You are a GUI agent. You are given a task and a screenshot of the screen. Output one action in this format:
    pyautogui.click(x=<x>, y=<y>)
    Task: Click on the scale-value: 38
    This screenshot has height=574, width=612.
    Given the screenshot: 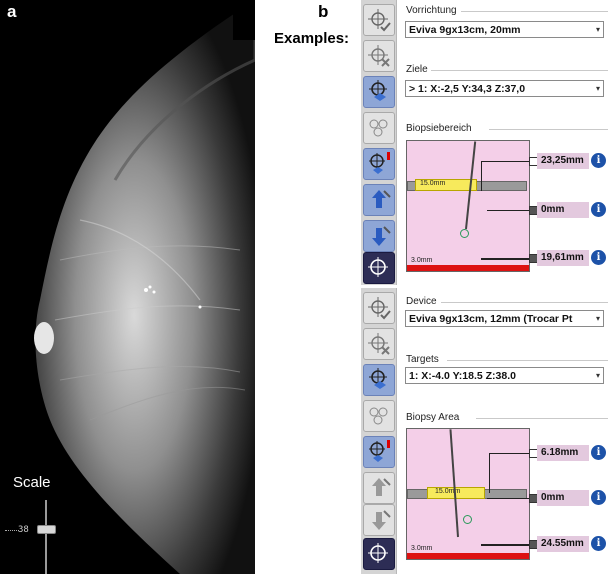 What is the action you would take?
    pyautogui.click(x=23, y=530)
    